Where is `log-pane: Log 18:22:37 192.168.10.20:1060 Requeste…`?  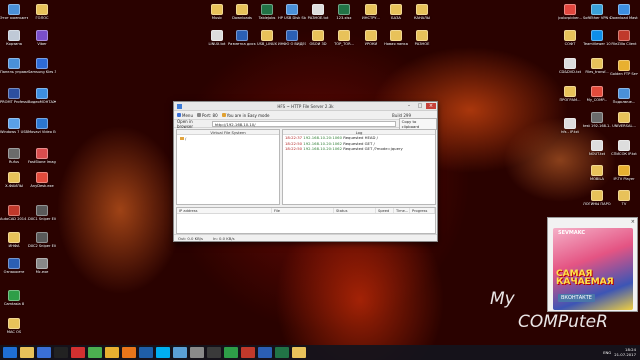 log-pane: Log 18:22:37 192.168.10.20:1060 Requeste… is located at coordinates (359, 167).